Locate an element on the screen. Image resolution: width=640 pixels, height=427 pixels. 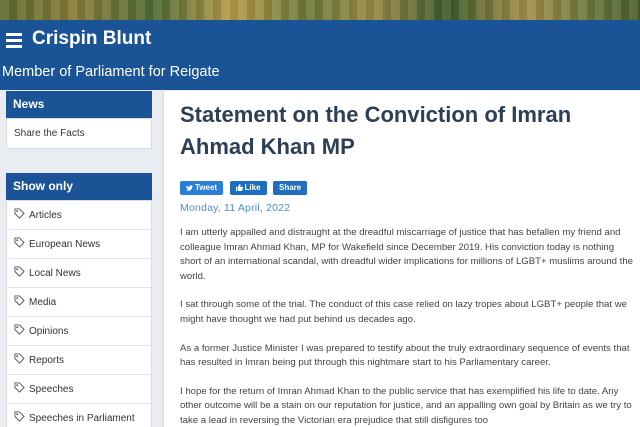
share-button: Share is located at coordinates (290, 188).